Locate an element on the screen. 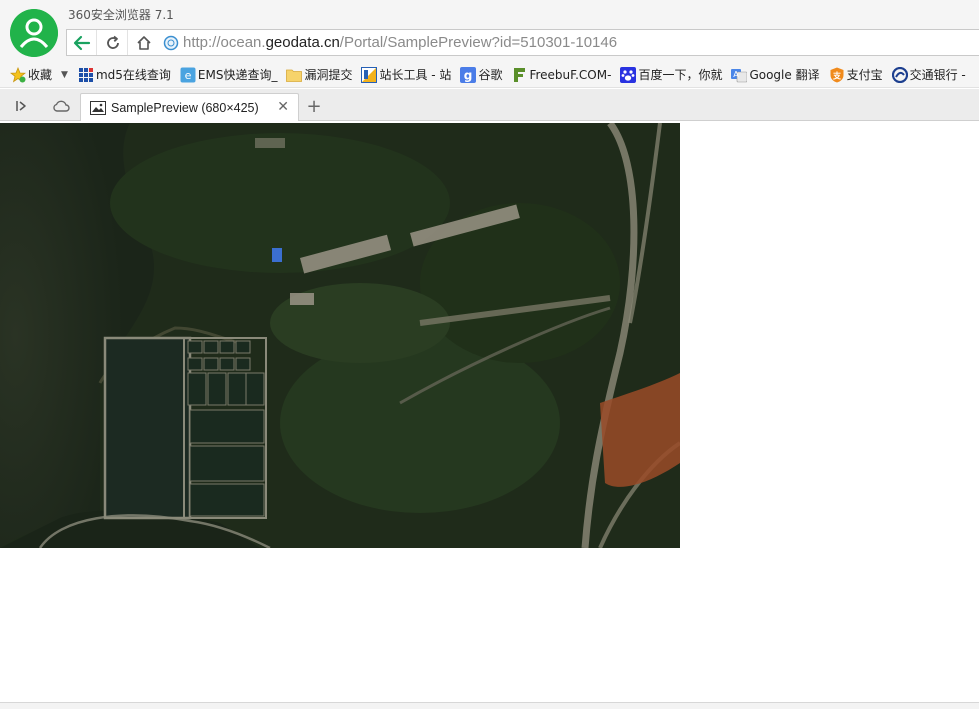 The height and width of the screenshot is (709, 979). sidebar-expand-icon is located at coordinates (21, 106).